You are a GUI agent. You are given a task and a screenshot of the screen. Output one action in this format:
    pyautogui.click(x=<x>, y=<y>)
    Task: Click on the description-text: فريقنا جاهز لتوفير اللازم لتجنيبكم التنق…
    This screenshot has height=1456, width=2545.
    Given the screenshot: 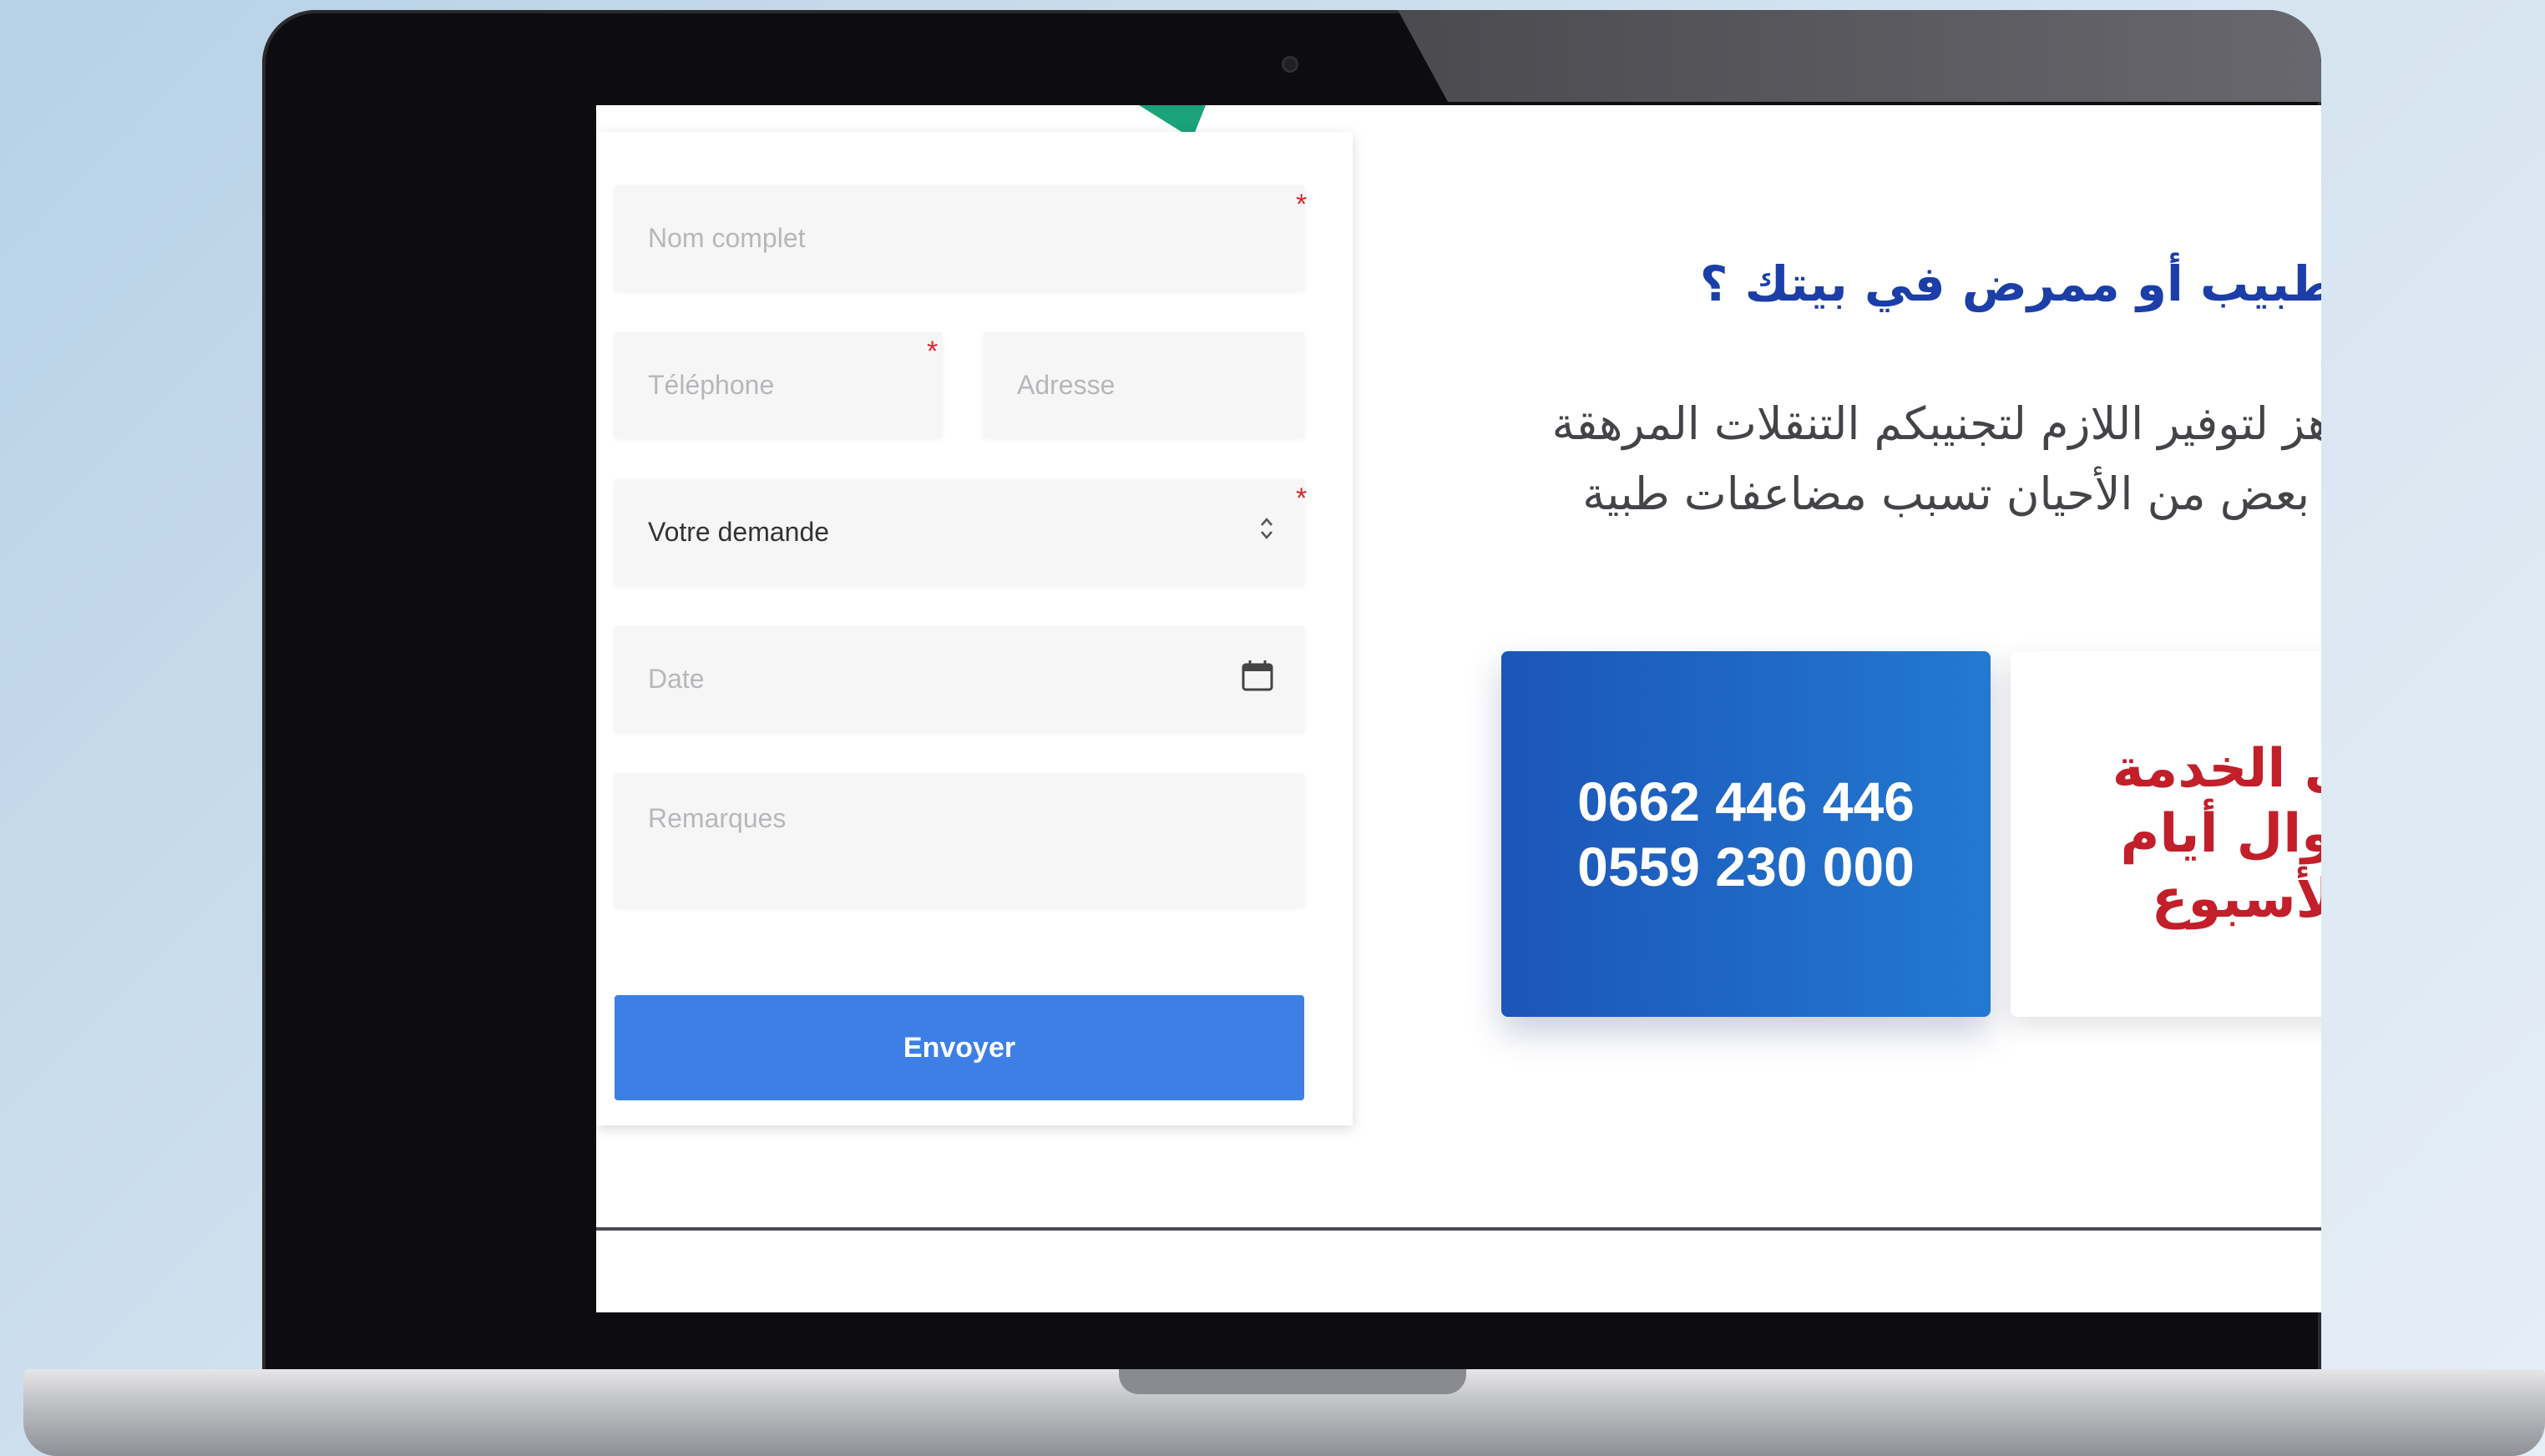 What is the action you would take?
    pyautogui.click(x=1936, y=458)
    